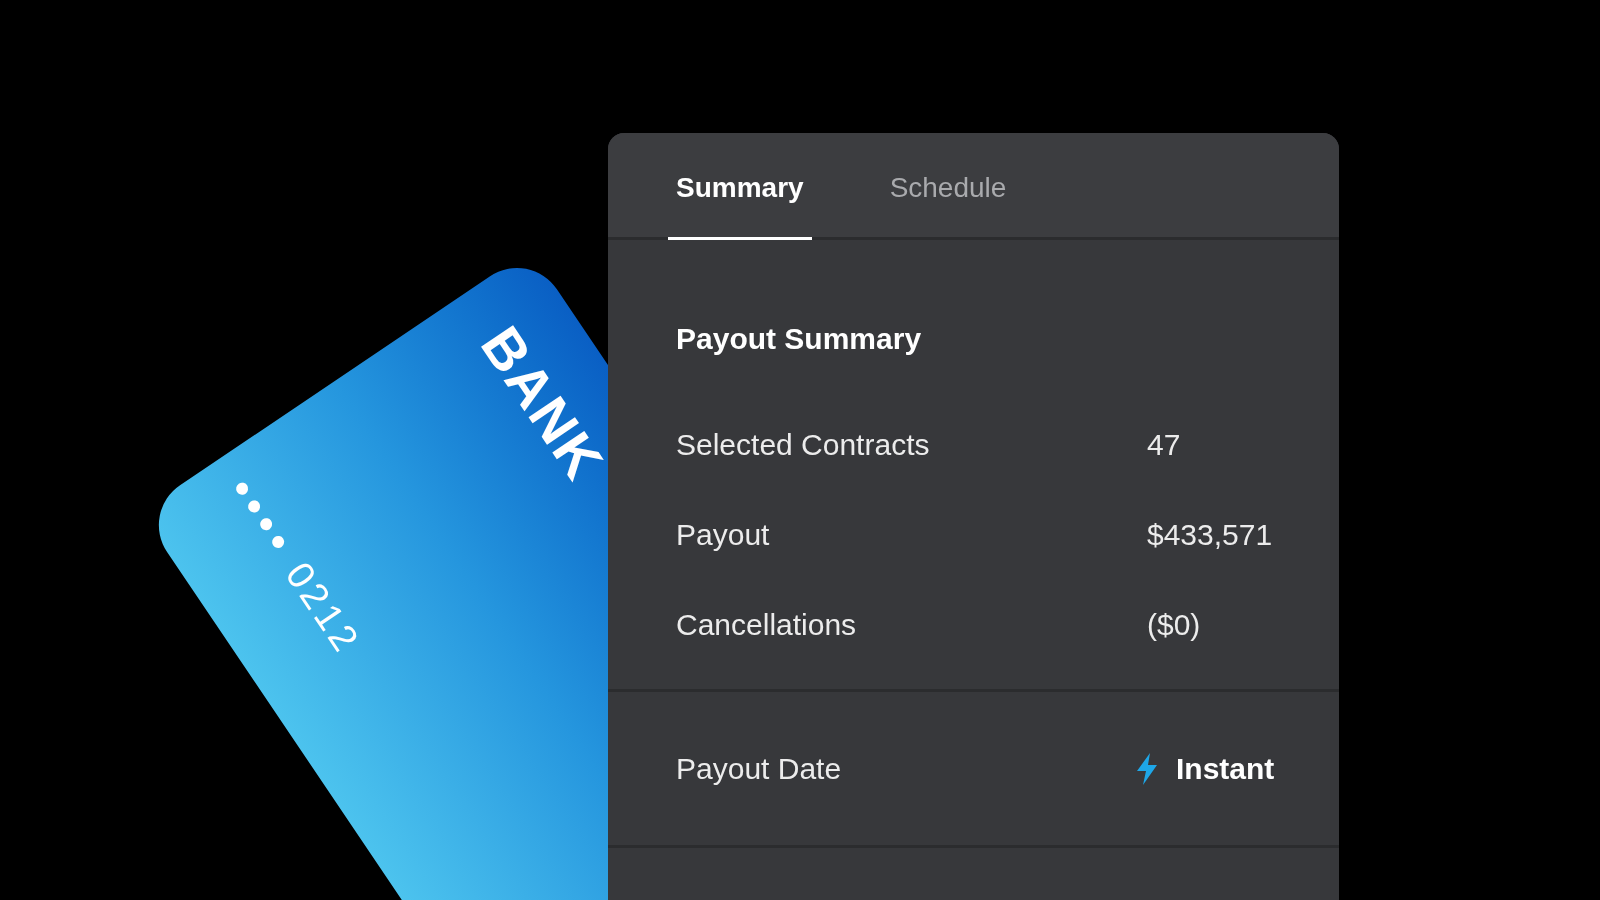 This screenshot has width=1600, height=900. I want to click on row-value: $433,571, so click(1210, 534).